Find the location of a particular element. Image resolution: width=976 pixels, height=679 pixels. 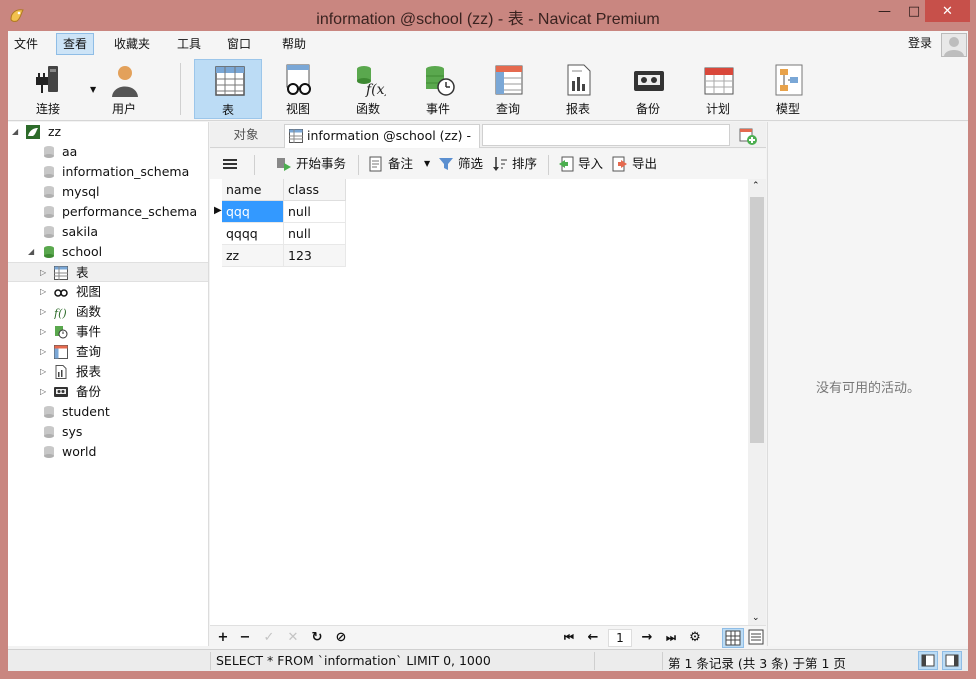

first-page-button: ⏮ is located at coordinates (569, 638).